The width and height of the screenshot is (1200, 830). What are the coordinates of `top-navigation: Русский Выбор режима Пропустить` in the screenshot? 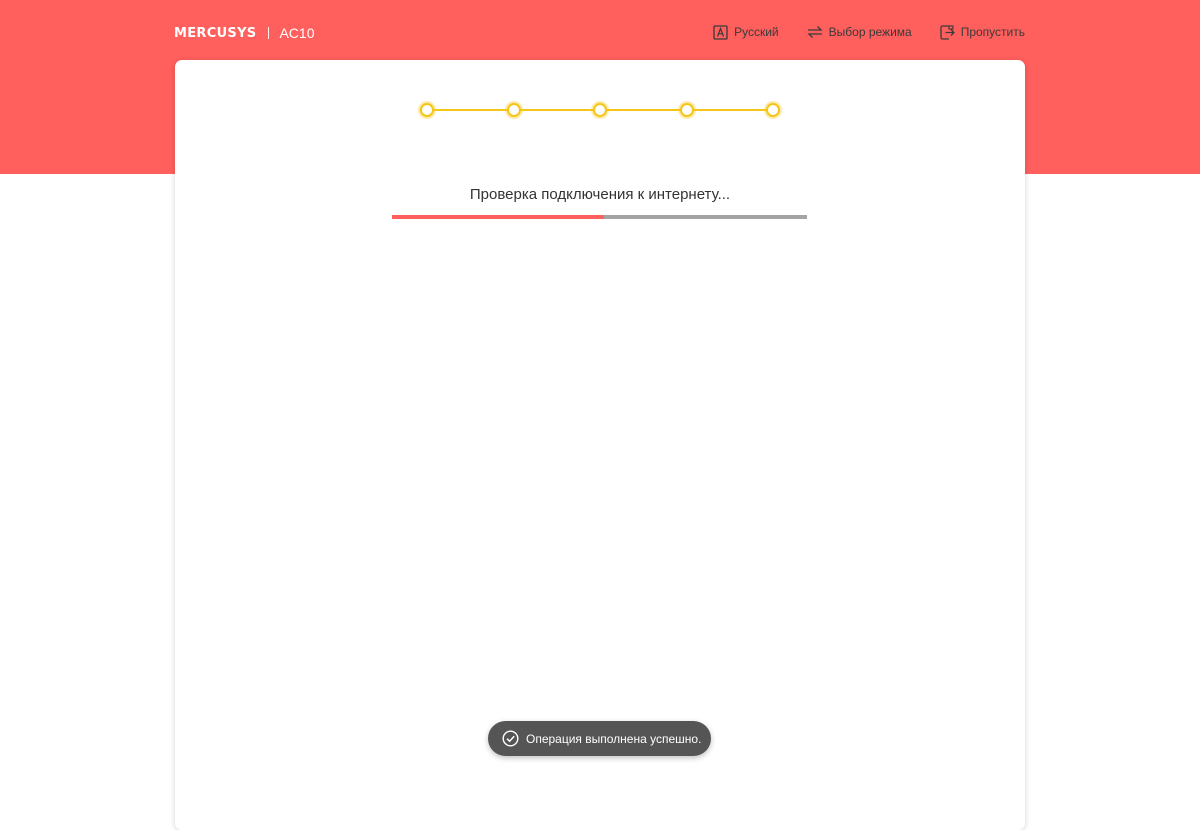 It's located at (869, 32).